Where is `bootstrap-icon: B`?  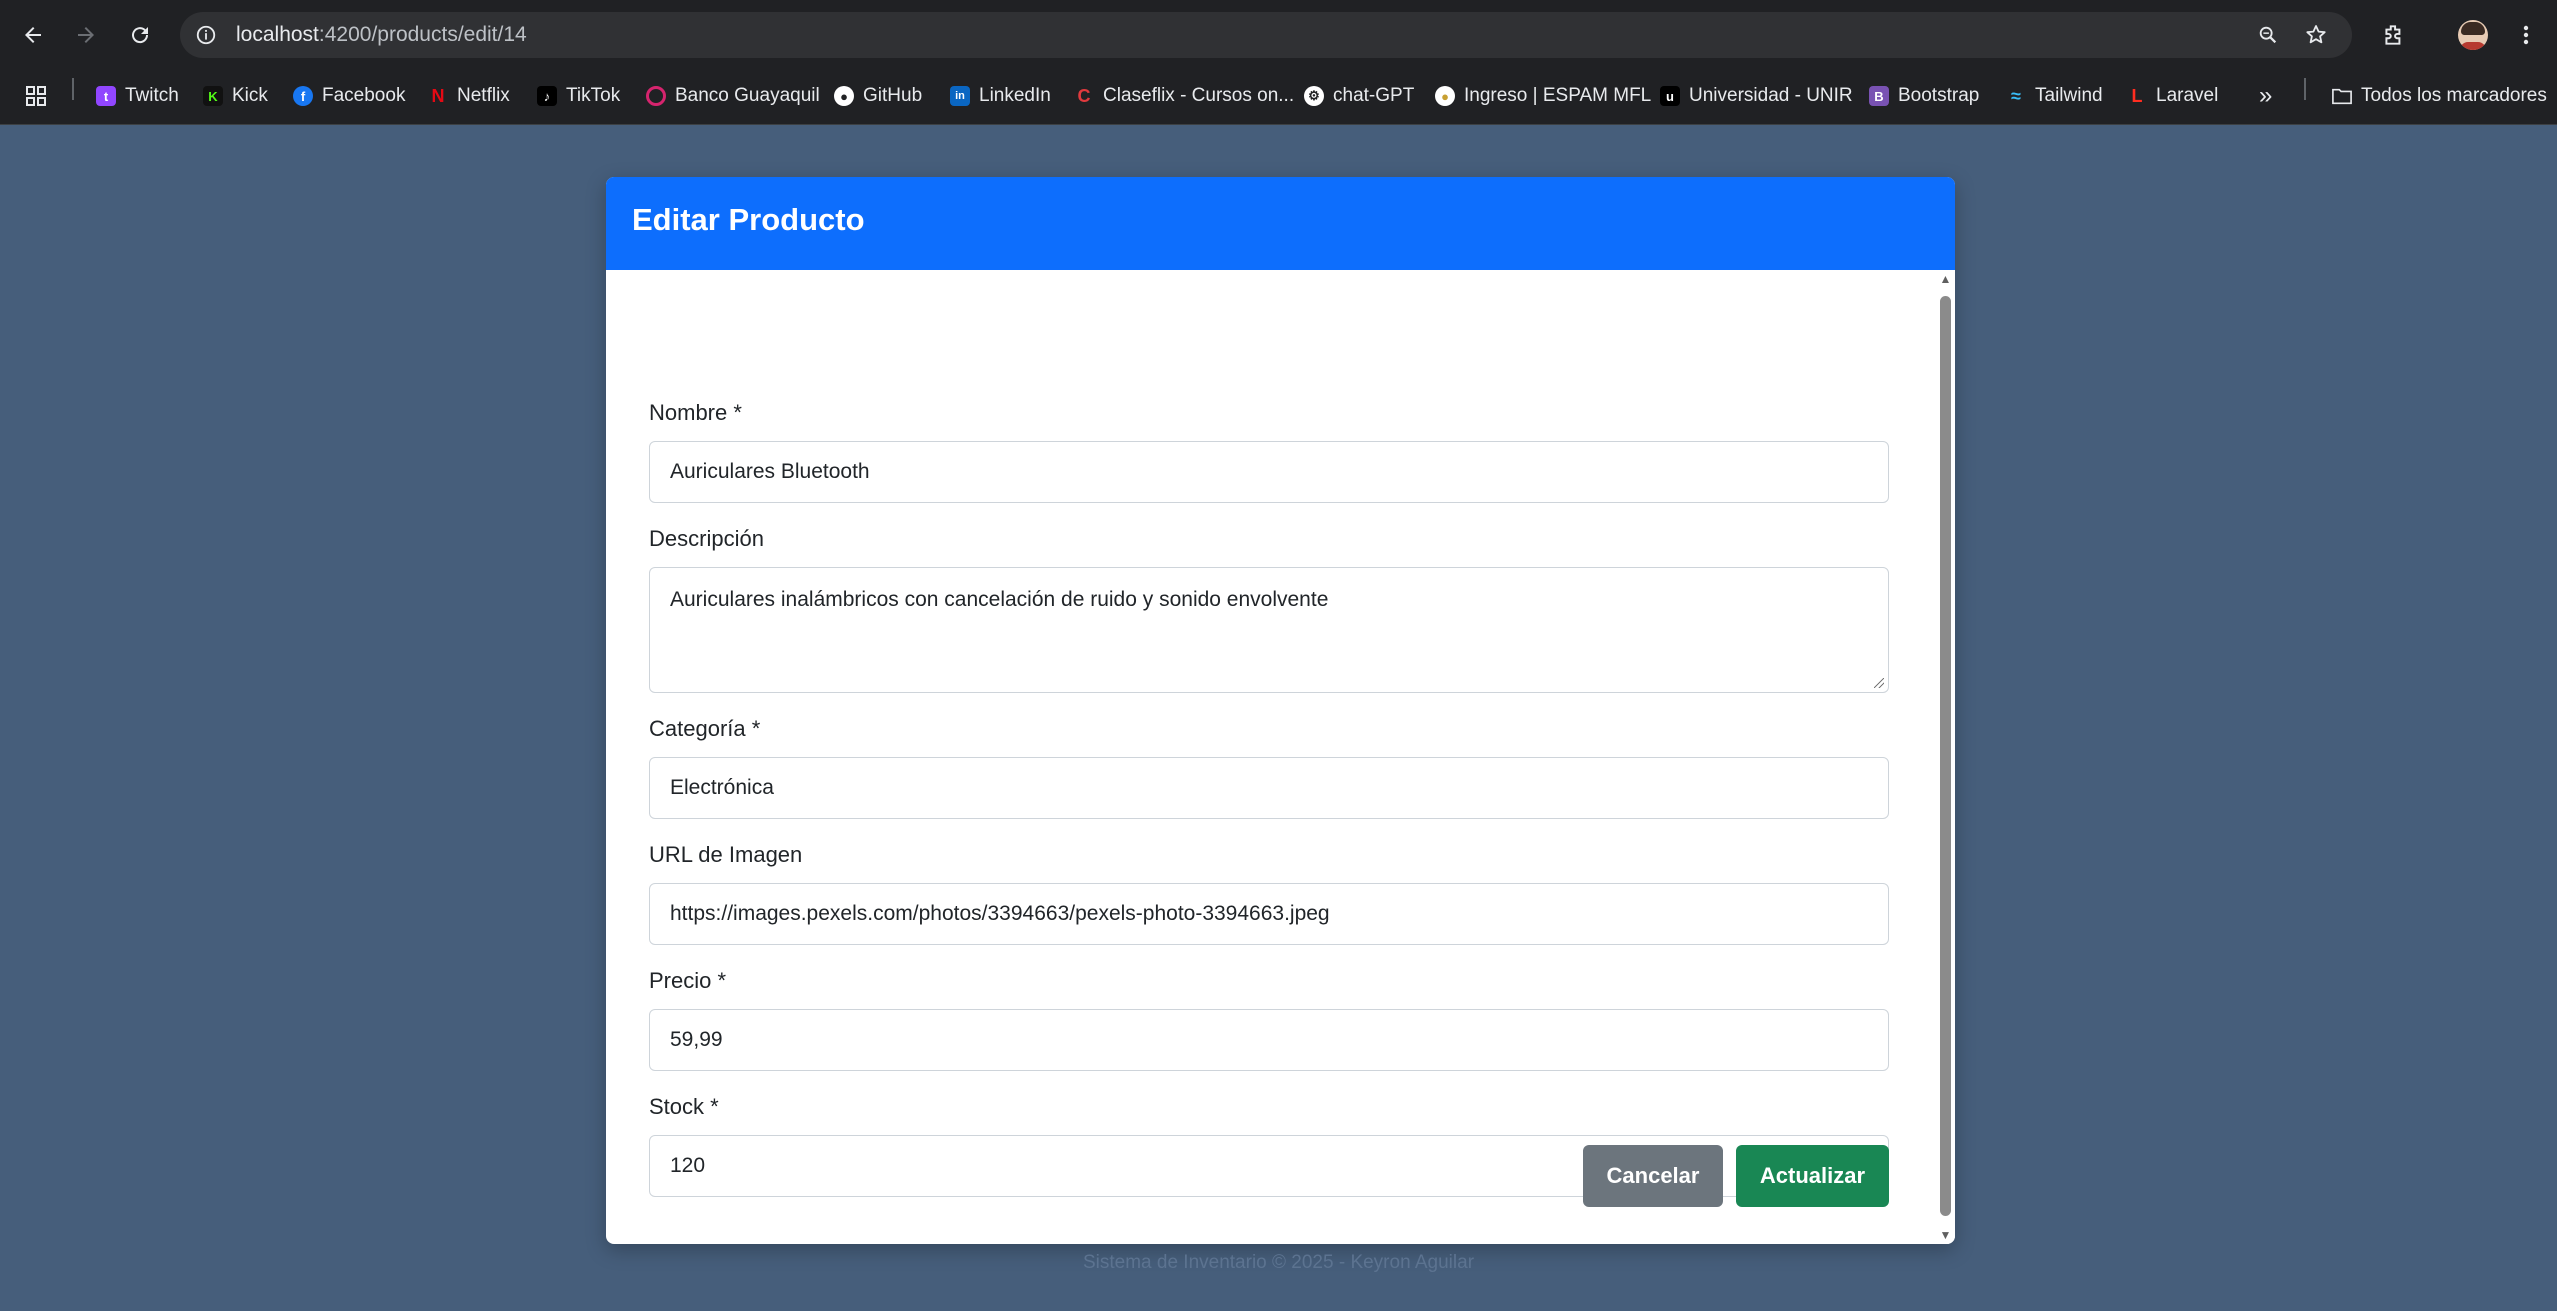 bootstrap-icon: B is located at coordinates (1879, 96).